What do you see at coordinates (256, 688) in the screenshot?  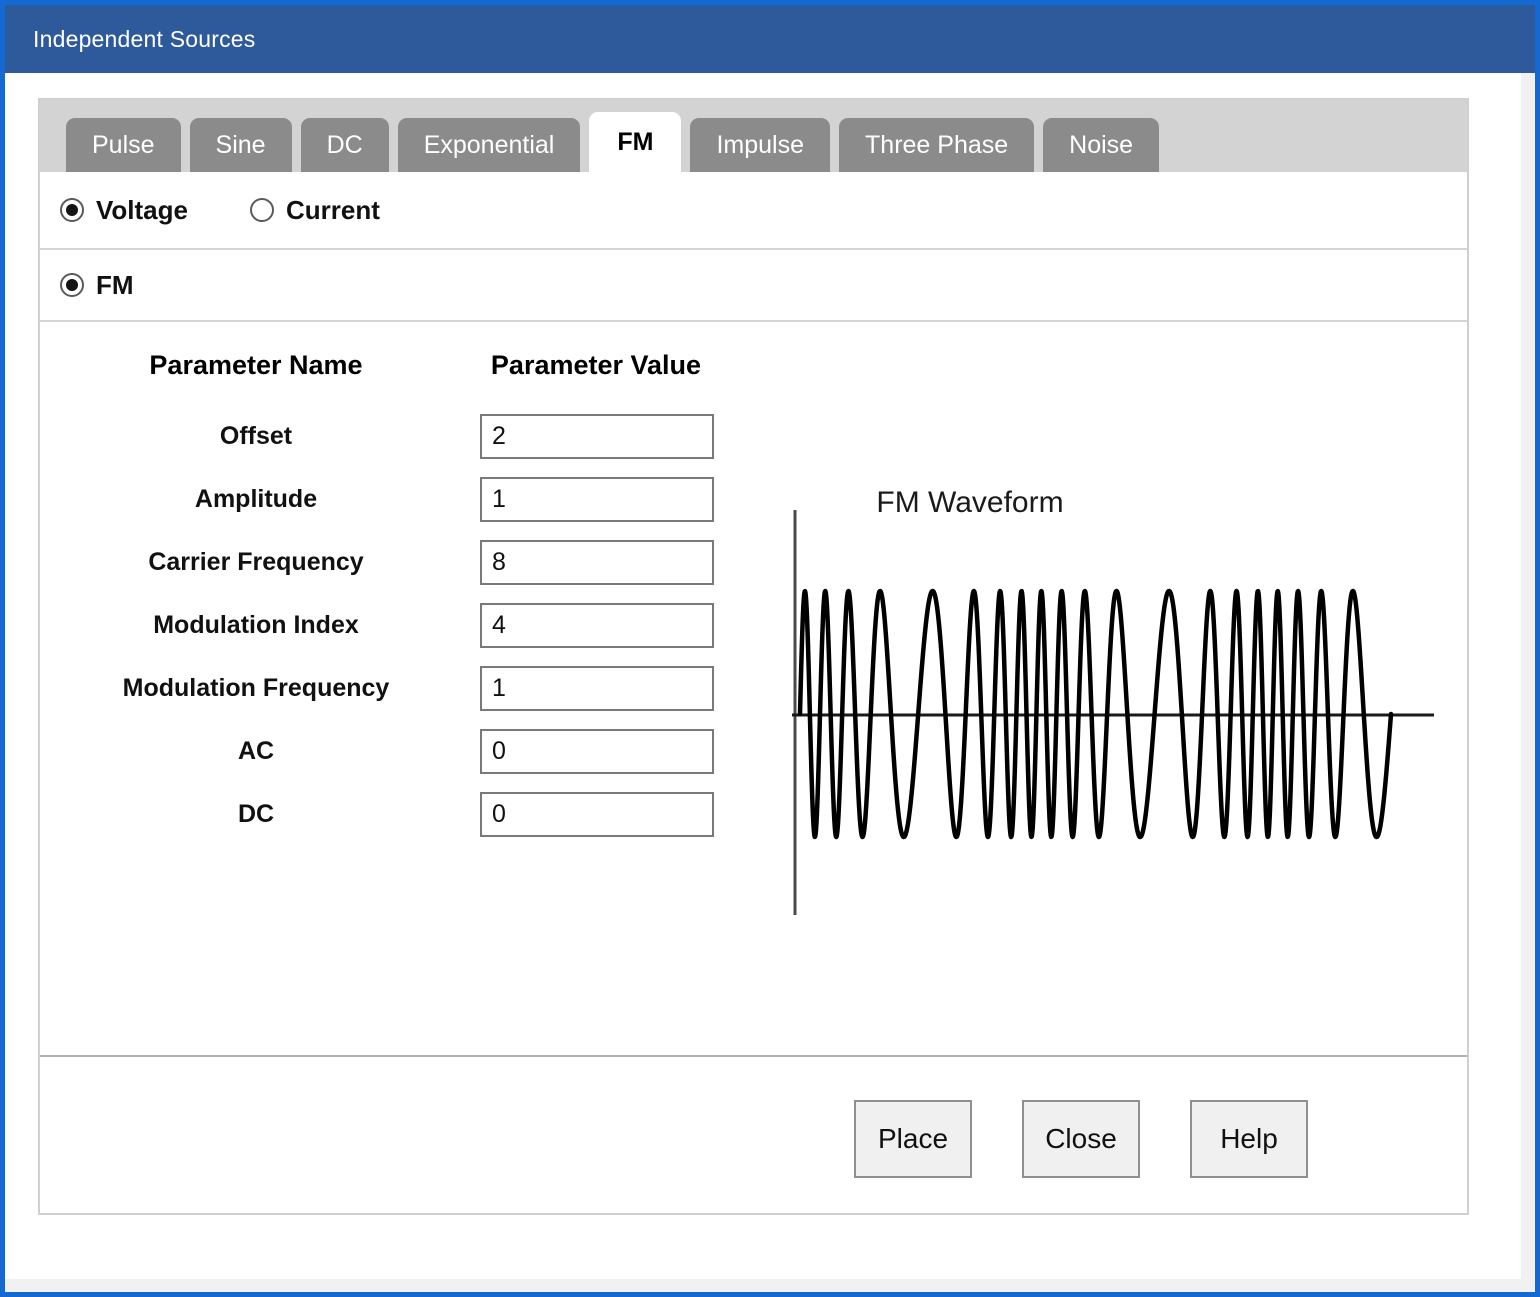 I see `parameter-label-modulation-frequency: Modulation Frequency` at bounding box center [256, 688].